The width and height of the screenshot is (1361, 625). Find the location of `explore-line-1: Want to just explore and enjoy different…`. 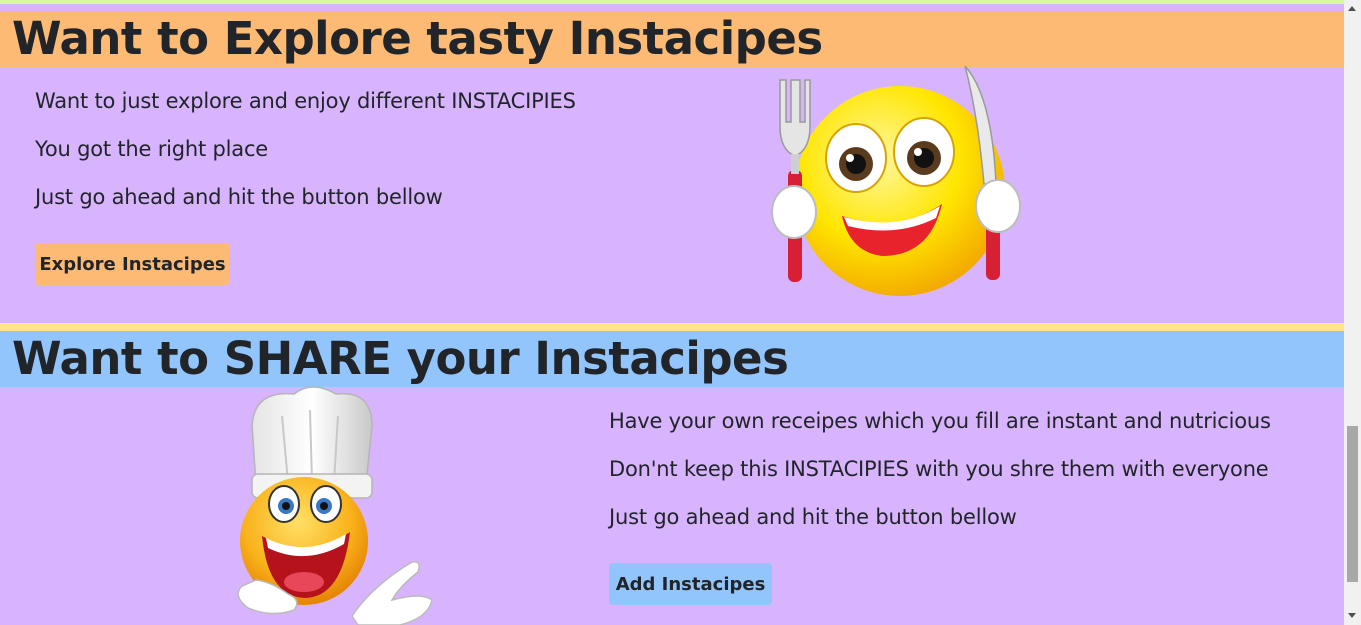

explore-line-1: Want to just explore and enjoy different… is located at coordinates (305, 101).